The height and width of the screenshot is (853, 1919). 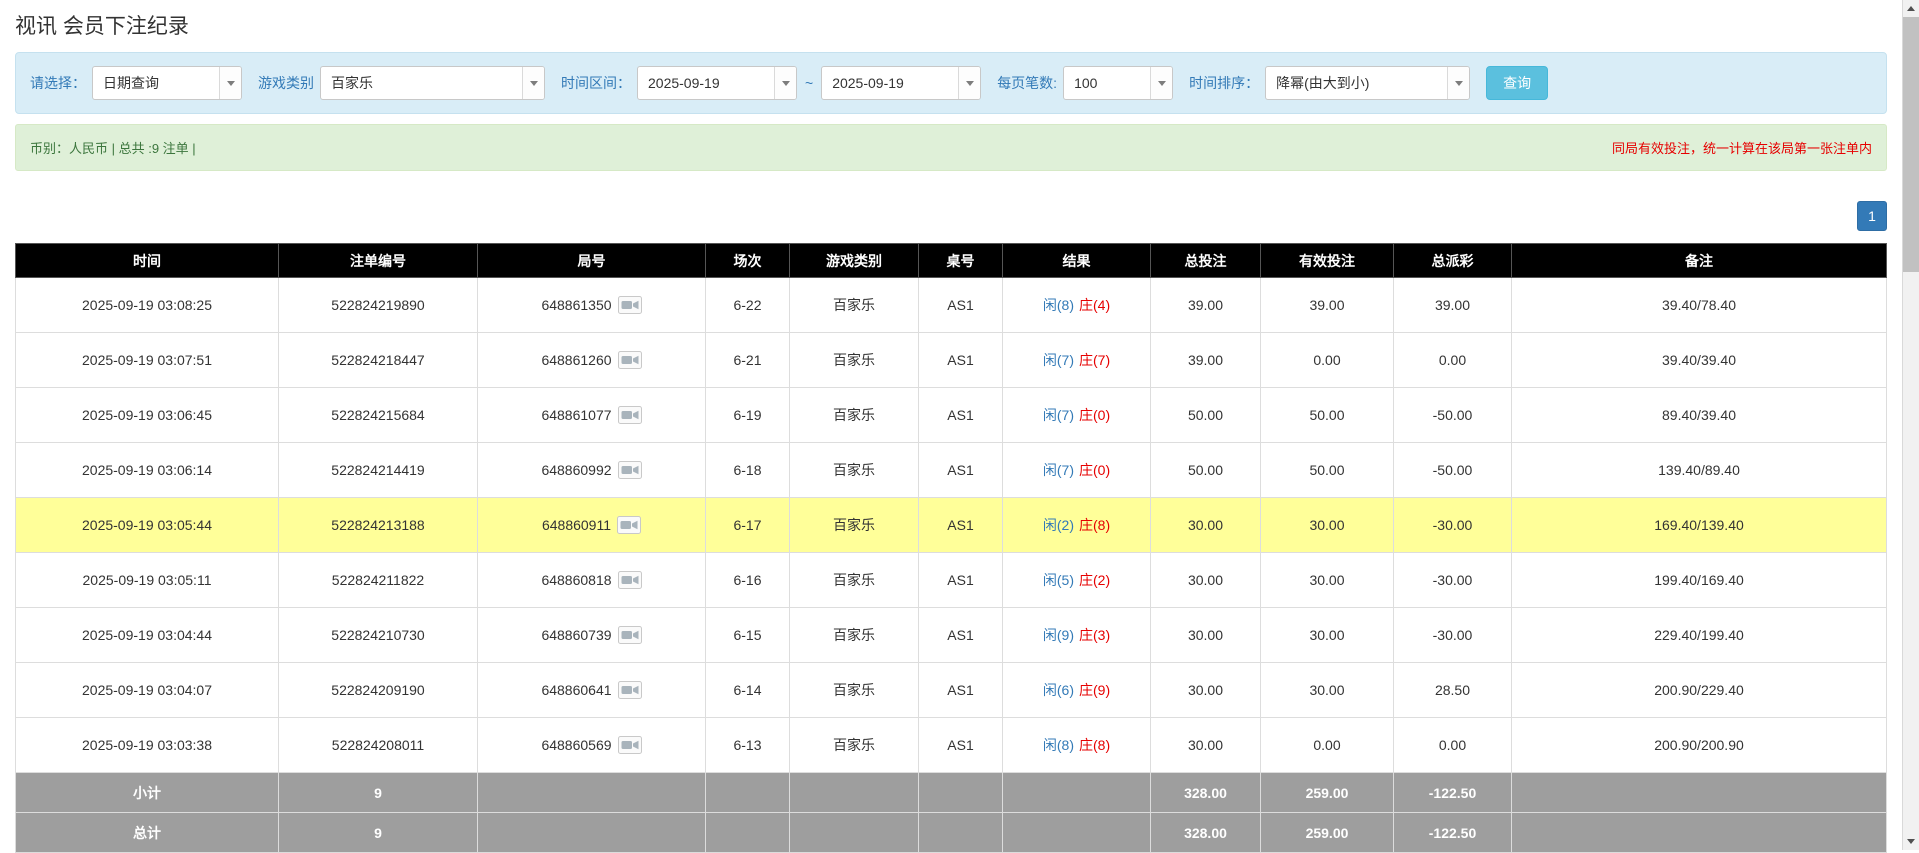 I want to click on cell-session: 6-13, so click(x=747, y=745).